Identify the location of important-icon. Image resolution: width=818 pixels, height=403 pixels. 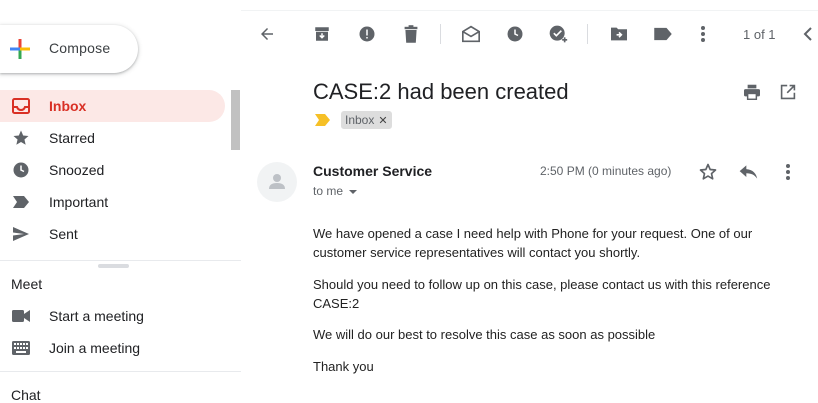
(21, 202).